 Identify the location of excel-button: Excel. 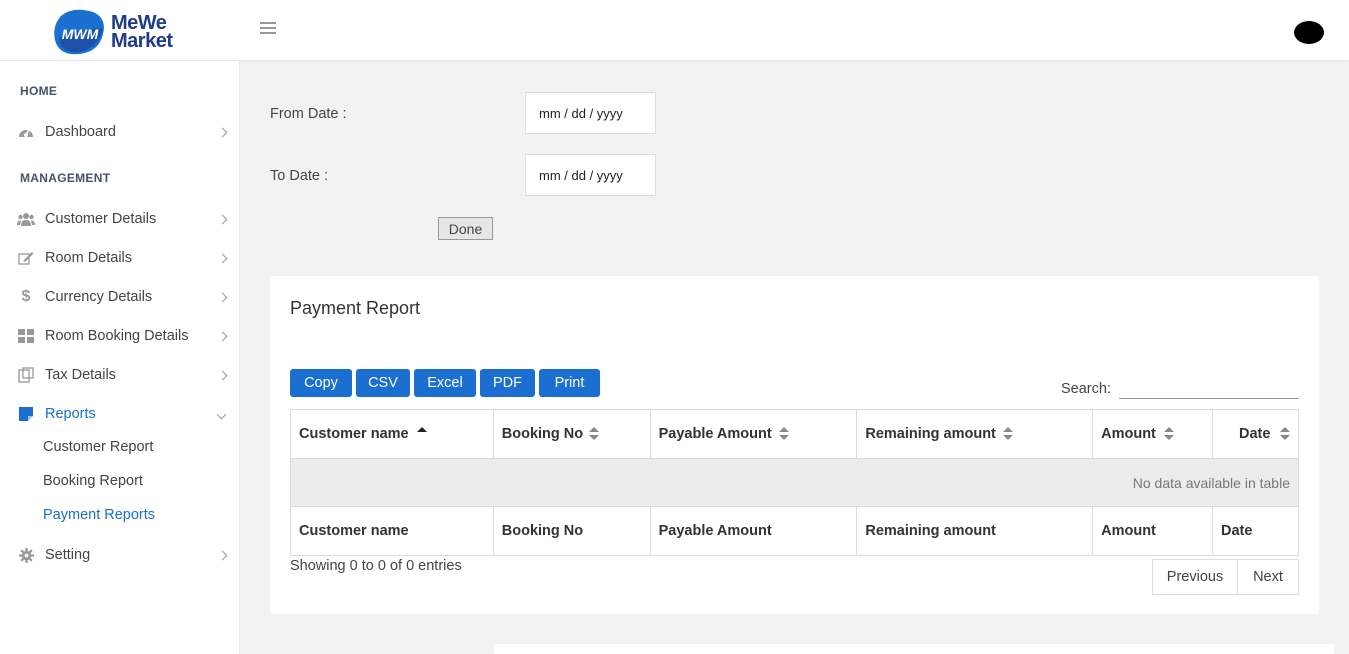
(445, 383).